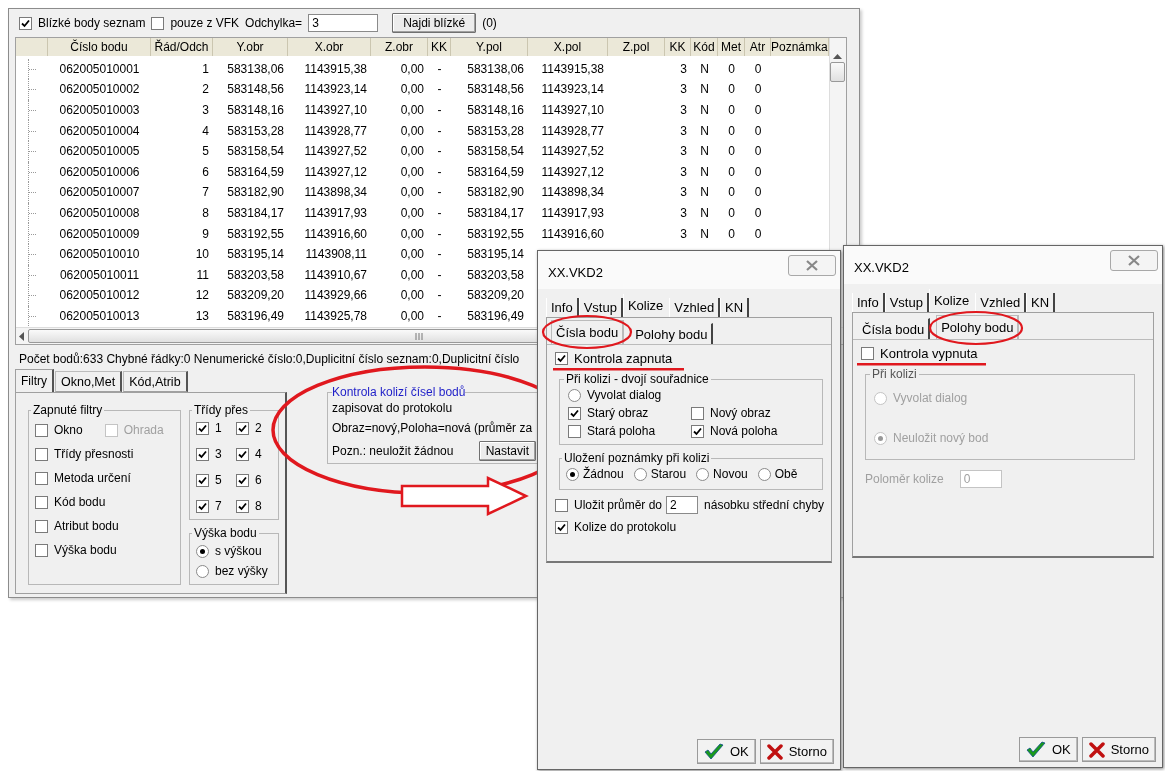  Describe the element at coordinates (182, 47) in the screenshot. I see `column-header: Řád/Odch` at that location.